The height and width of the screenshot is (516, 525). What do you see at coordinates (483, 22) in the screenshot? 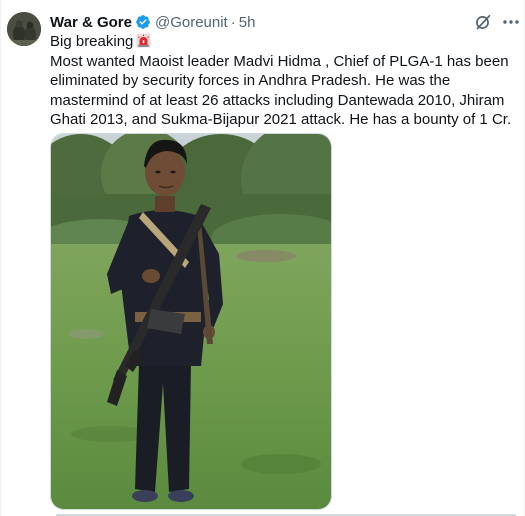
I see `grok-icon` at bounding box center [483, 22].